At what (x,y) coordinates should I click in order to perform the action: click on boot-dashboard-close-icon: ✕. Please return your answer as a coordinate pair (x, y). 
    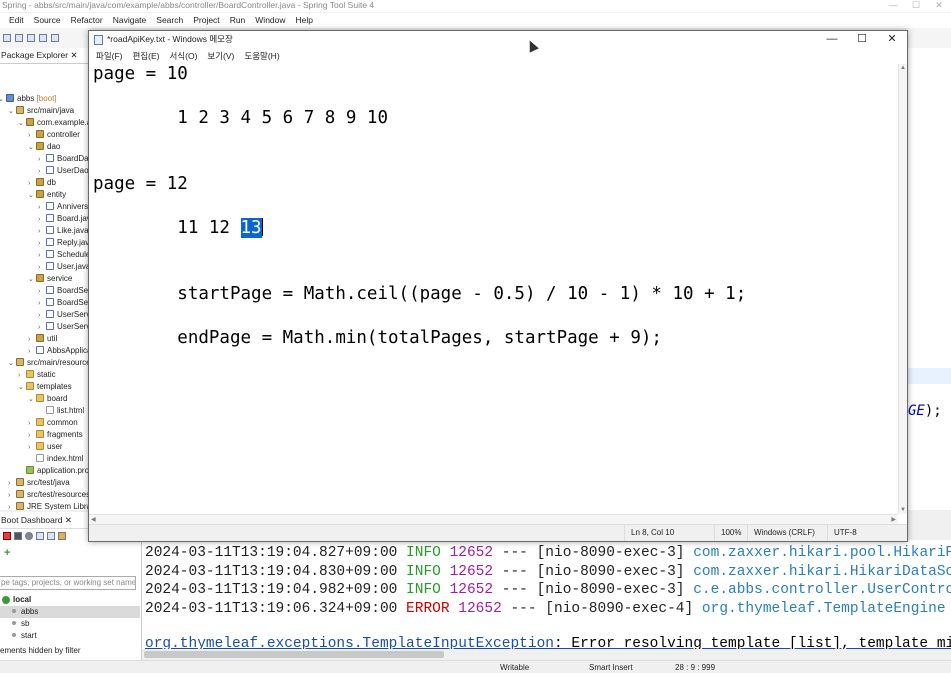
    Looking at the image, I should click on (68, 520).